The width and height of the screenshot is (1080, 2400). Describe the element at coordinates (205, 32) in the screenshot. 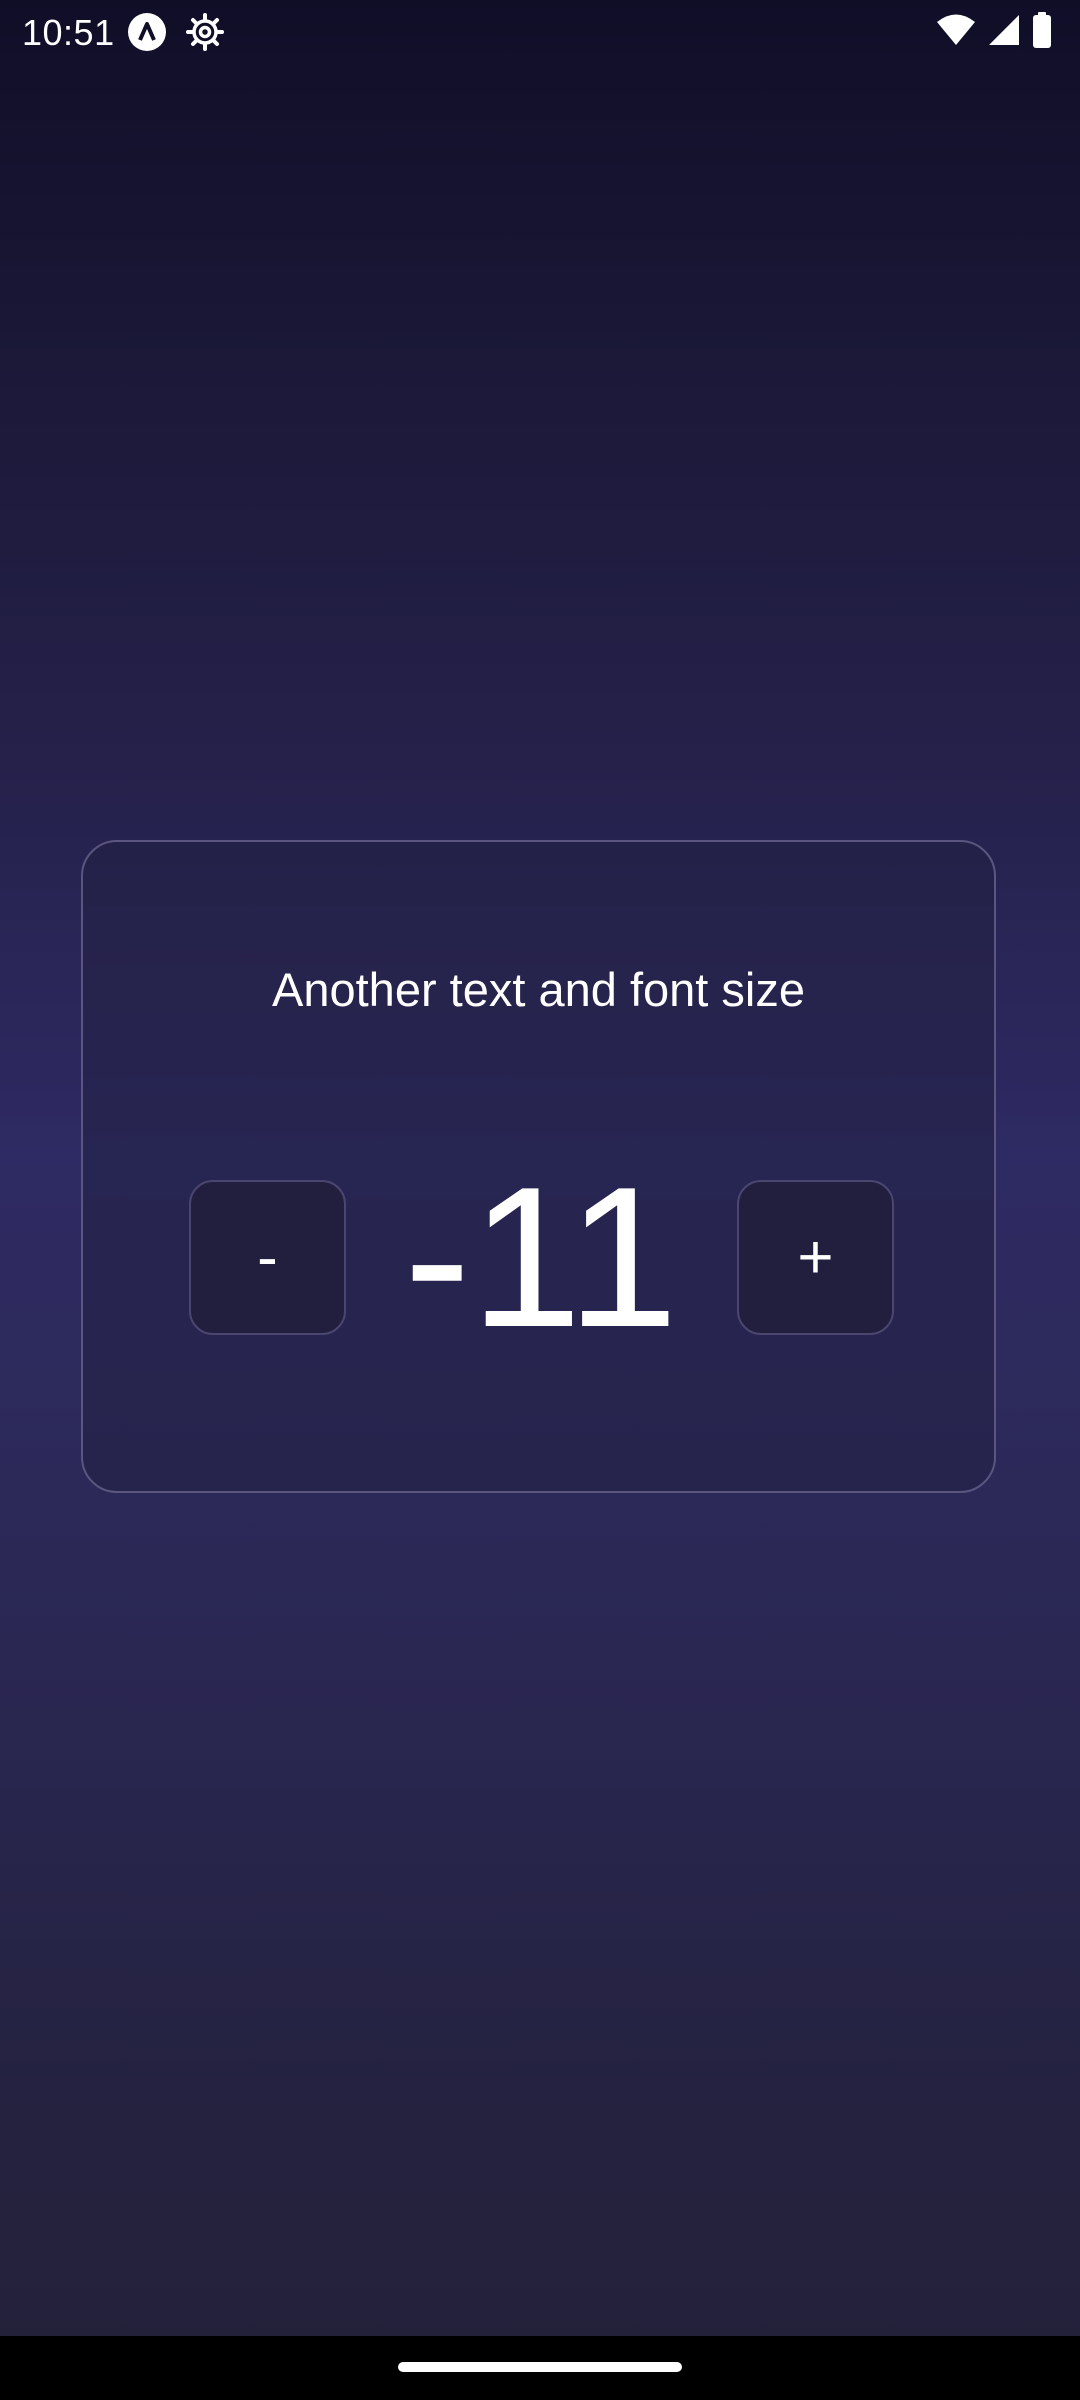

I see `settings-gear-icon` at that location.